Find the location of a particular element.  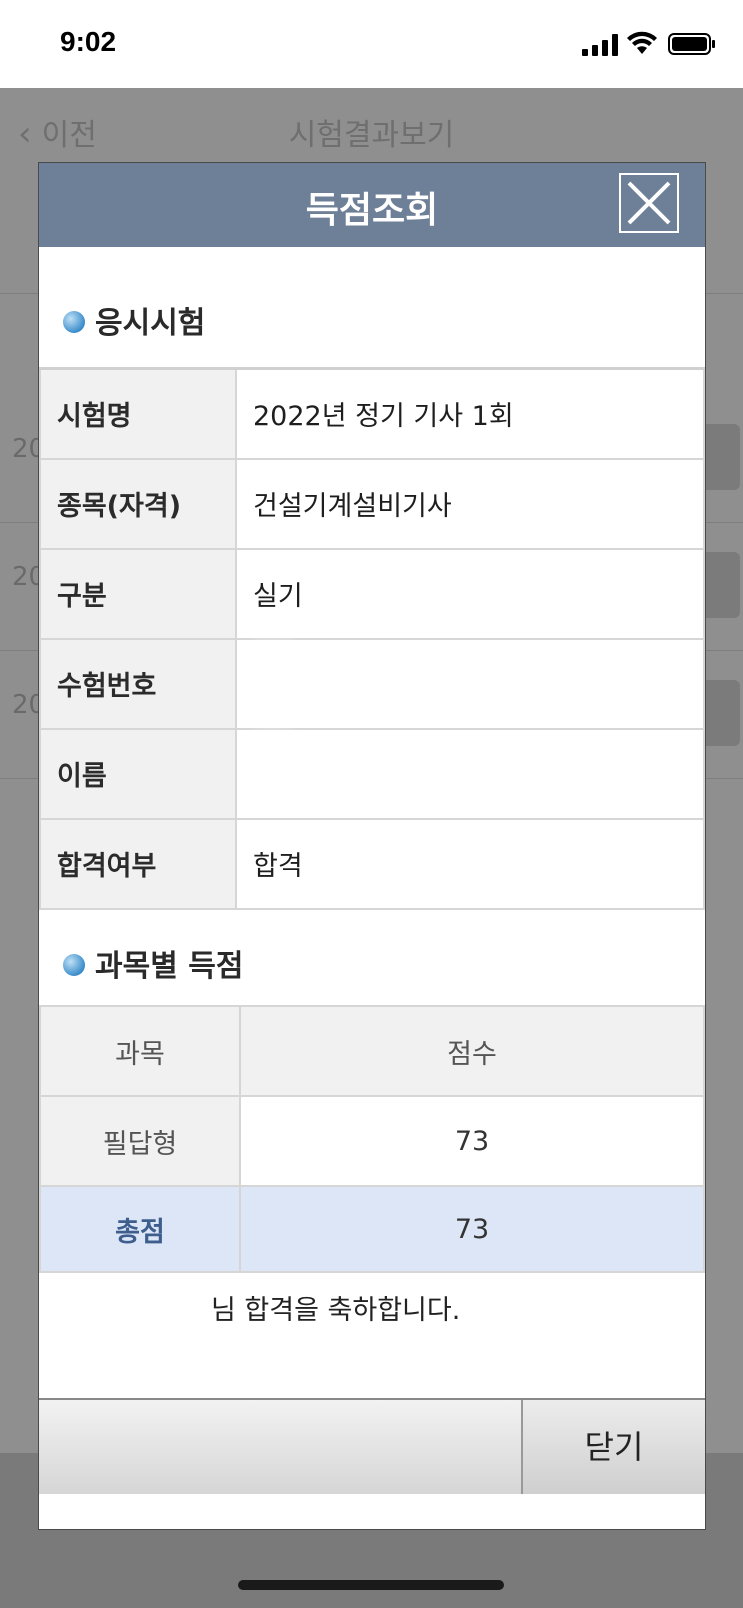

close-x-icon is located at coordinates (649, 203).